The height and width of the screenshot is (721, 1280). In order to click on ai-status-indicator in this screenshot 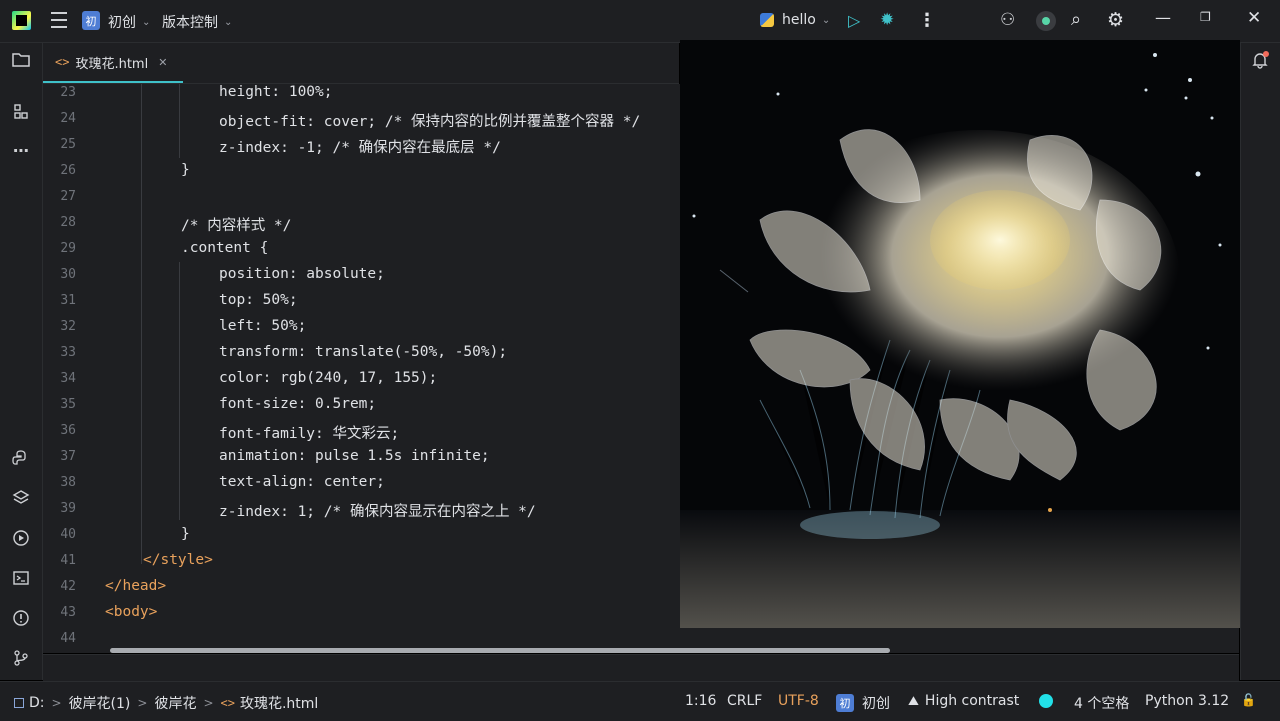, I will do `click(1046, 701)`.